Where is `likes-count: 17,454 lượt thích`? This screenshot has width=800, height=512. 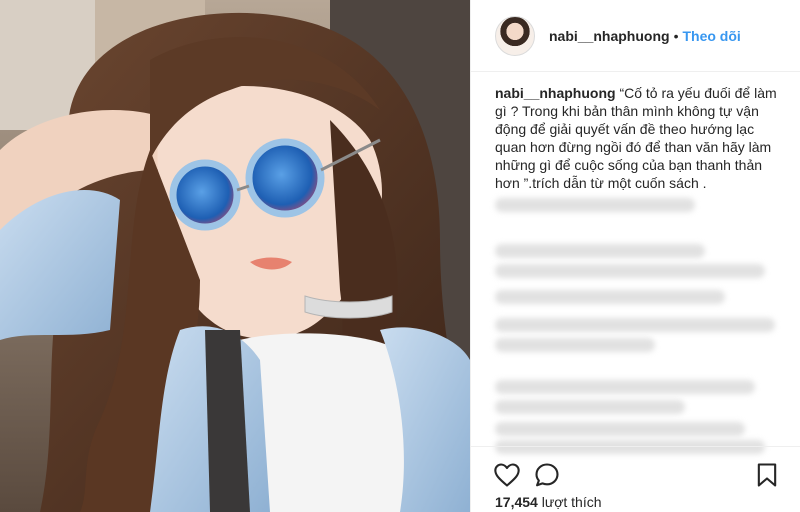 likes-count: 17,454 lượt thích is located at coordinates (548, 502).